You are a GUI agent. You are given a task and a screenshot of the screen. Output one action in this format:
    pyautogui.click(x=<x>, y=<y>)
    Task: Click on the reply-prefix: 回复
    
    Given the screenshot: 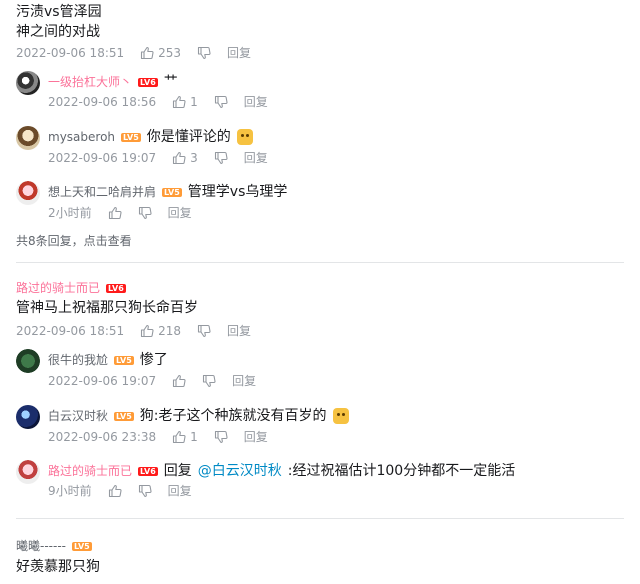 What is the action you would take?
    pyautogui.click(x=177, y=471)
    